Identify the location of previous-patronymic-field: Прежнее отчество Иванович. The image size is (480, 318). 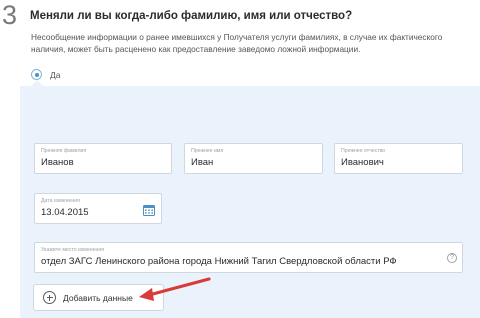
(398, 158).